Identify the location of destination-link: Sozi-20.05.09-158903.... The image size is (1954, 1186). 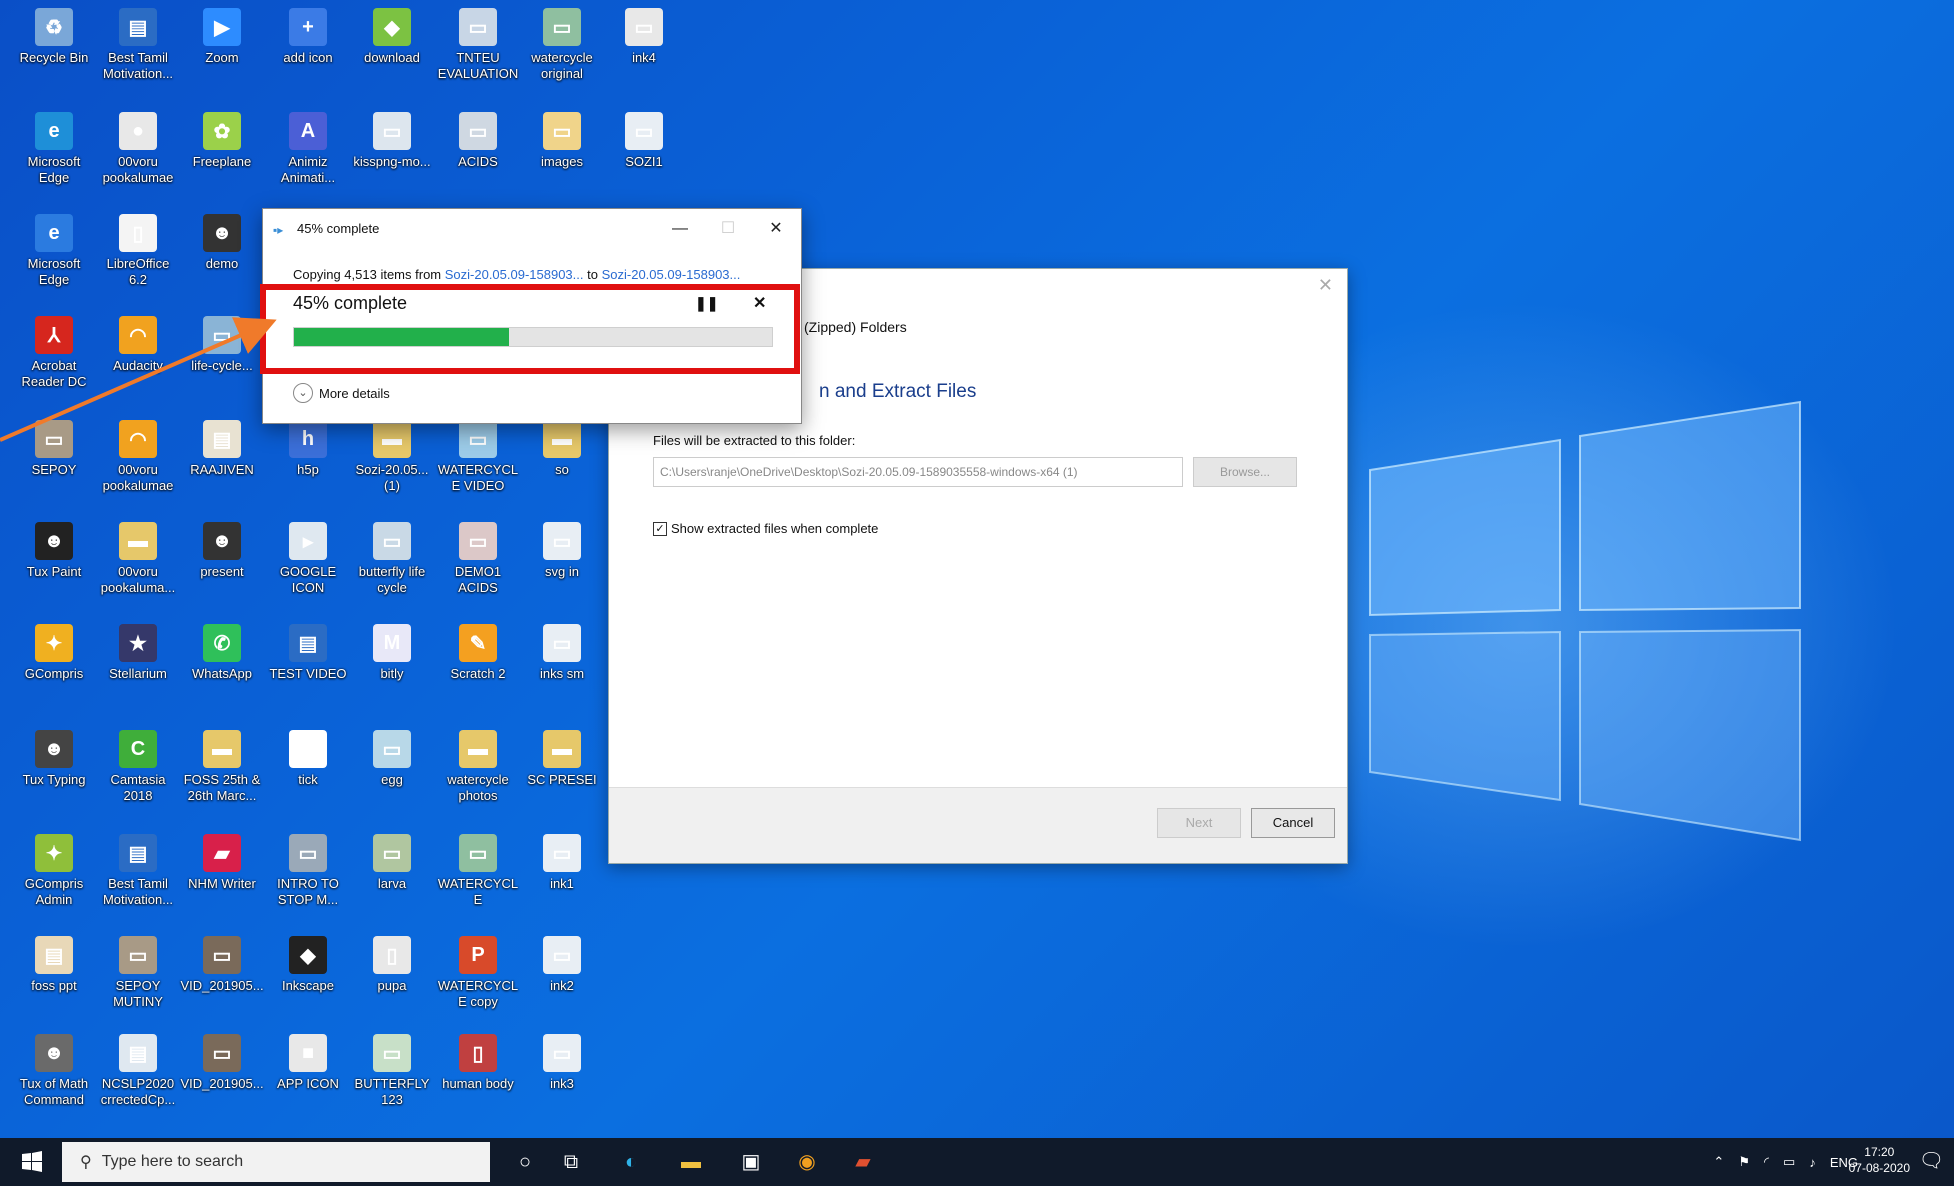
(671, 274).